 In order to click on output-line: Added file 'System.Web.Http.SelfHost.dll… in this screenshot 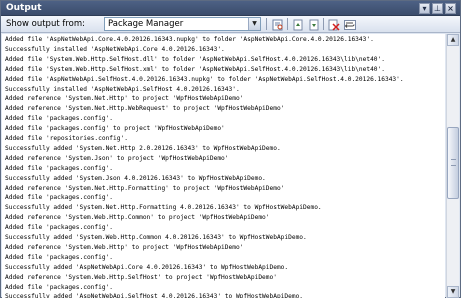, I will do `click(195, 59)`.